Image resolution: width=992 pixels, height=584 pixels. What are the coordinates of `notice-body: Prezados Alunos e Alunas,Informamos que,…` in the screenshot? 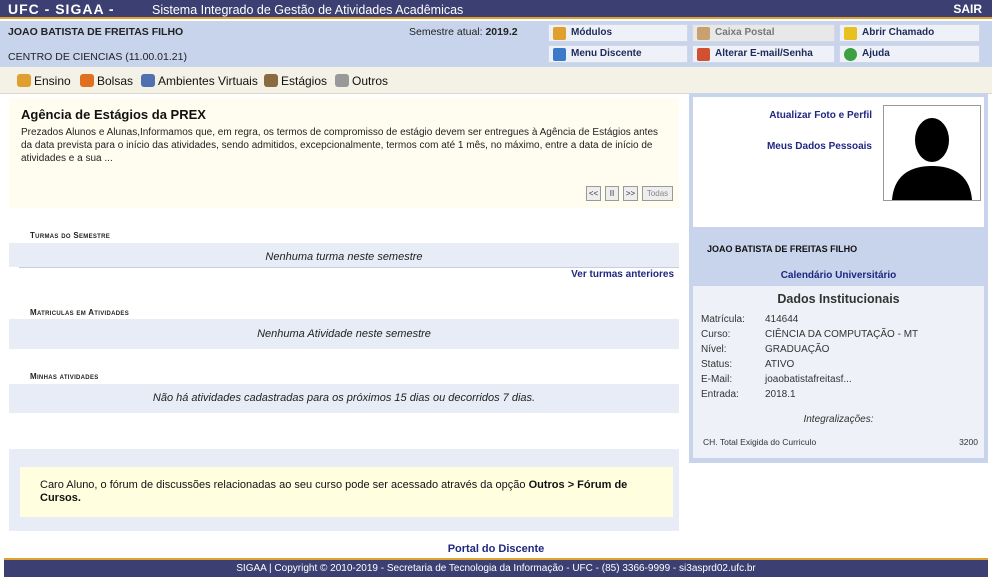 It's located at (340, 145).